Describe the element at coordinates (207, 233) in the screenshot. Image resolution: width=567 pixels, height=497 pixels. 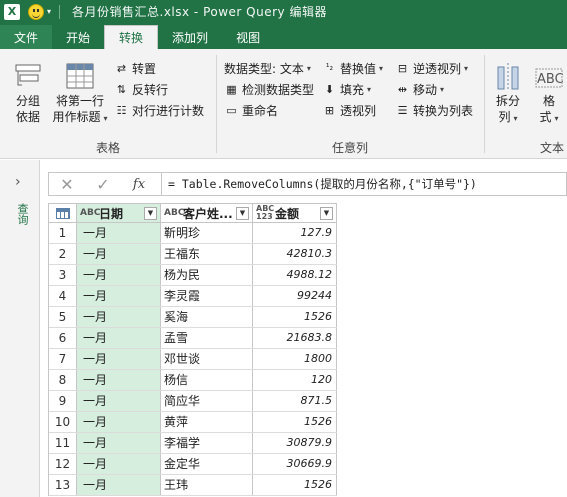
I see `cell-customer: 靳明珍` at that location.